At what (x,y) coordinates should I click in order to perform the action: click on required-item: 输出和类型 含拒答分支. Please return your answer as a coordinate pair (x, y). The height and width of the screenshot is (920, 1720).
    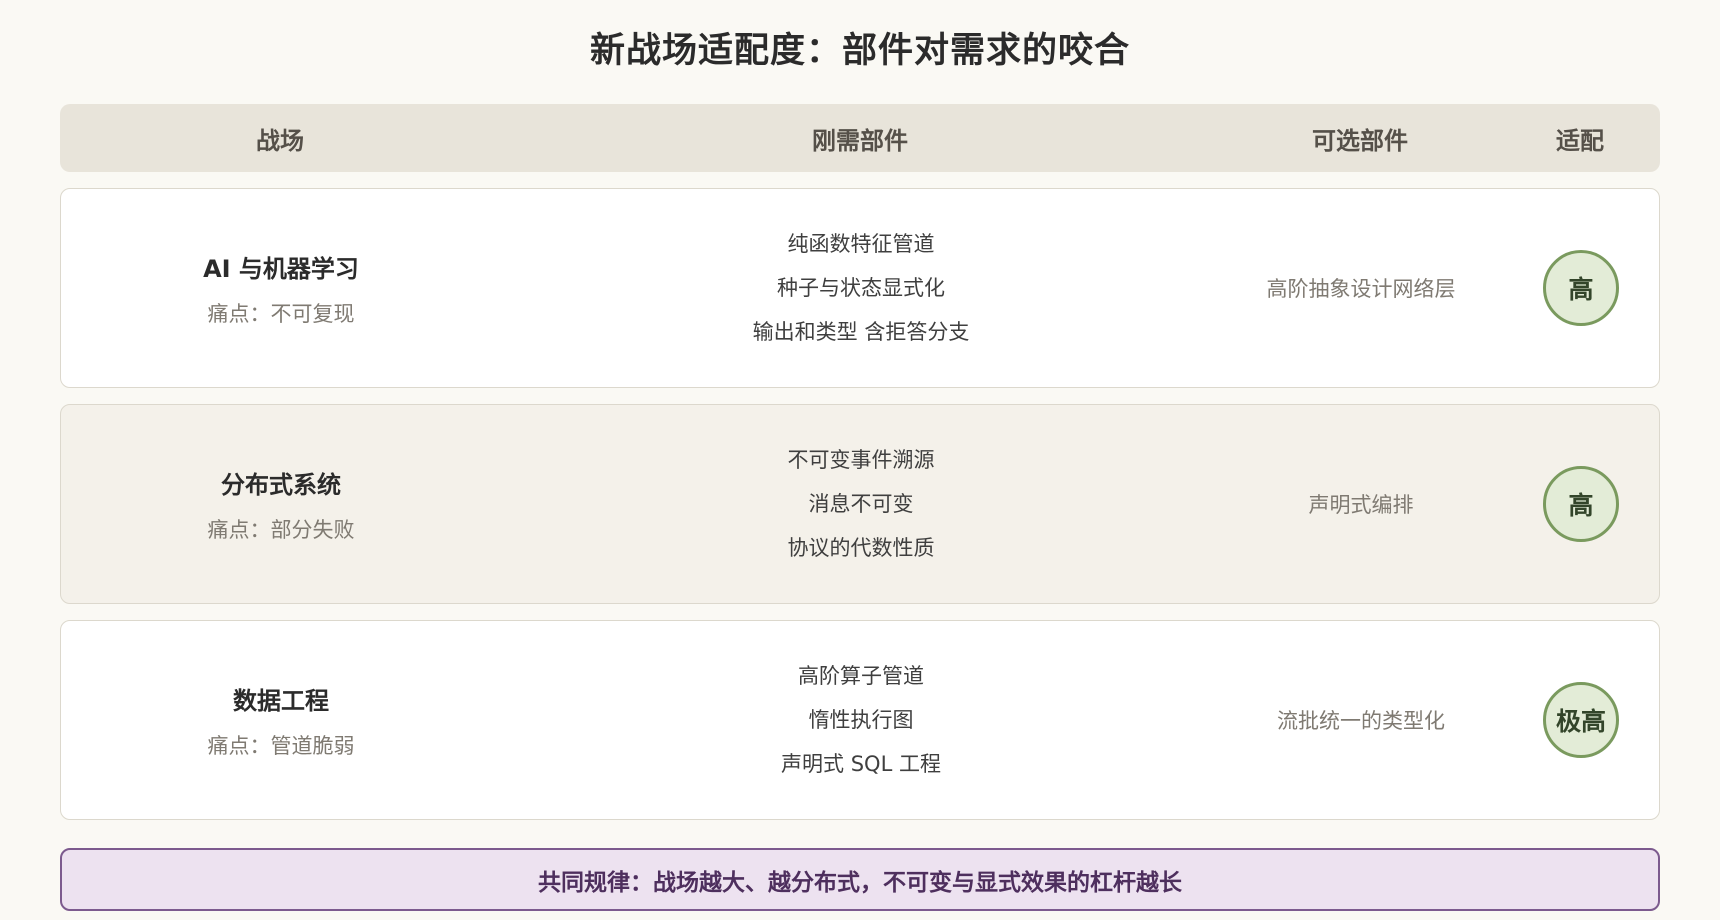
    Looking at the image, I should click on (861, 332).